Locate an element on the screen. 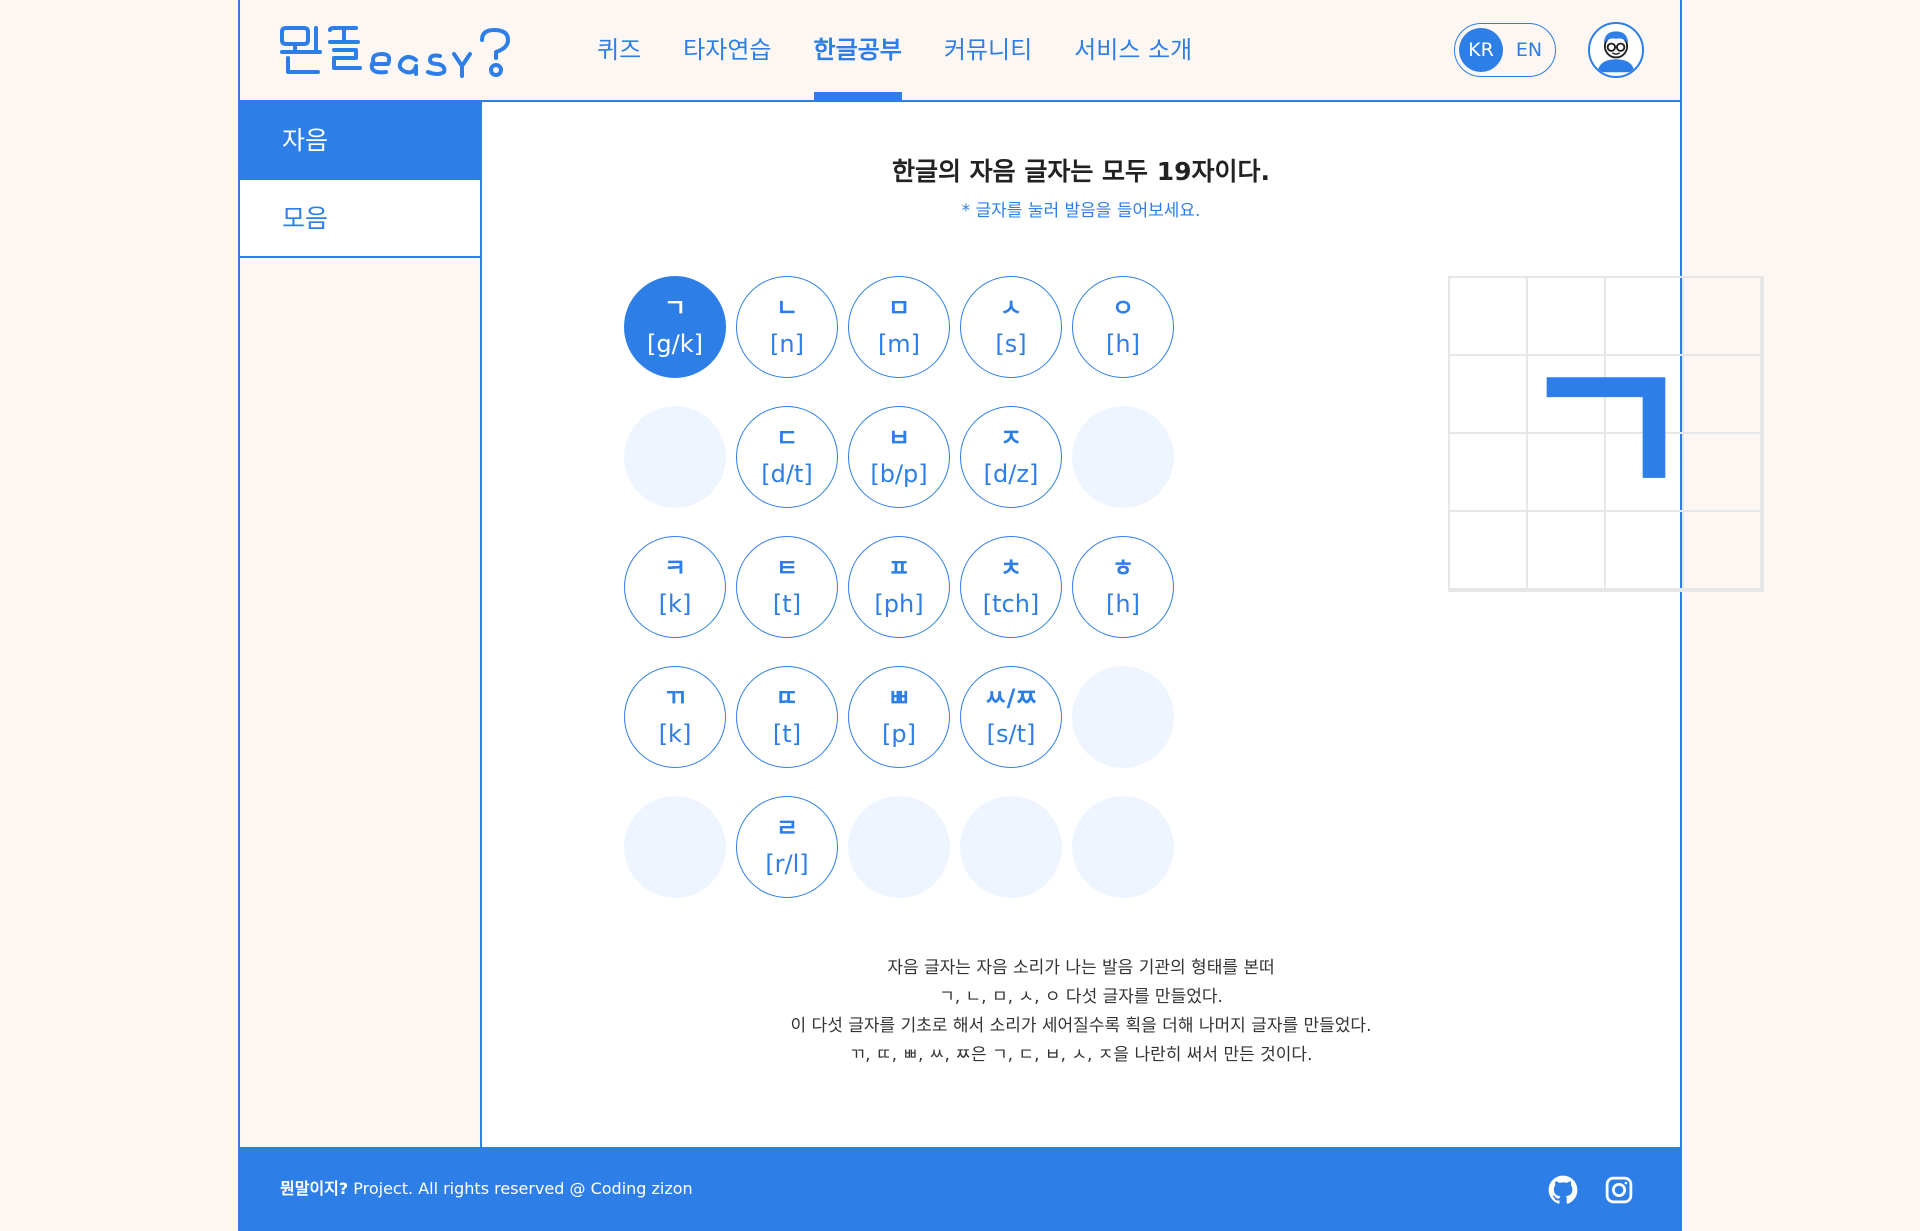 The height and width of the screenshot is (1231, 1920). consonant-roman: [r/l] is located at coordinates (787, 864).